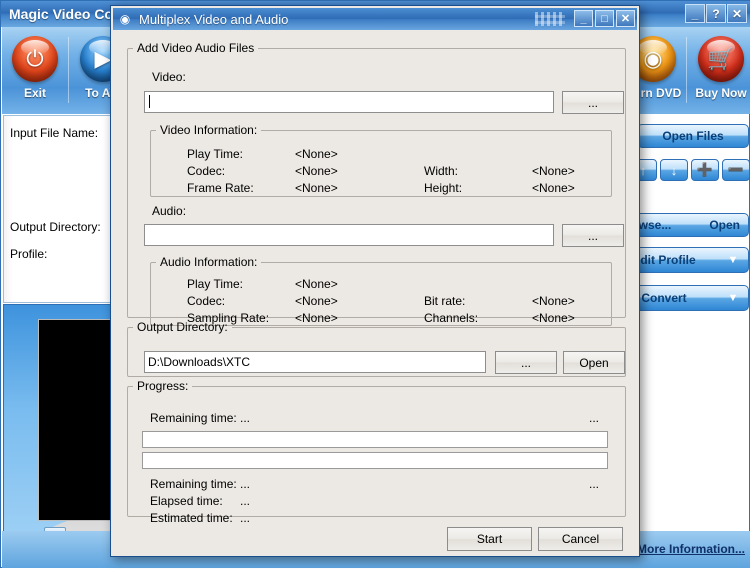  What do you see at coordinates (583, 18) in the screenshot?
I see `dialog-minimize-button: _` at bounding box center [583, 18].